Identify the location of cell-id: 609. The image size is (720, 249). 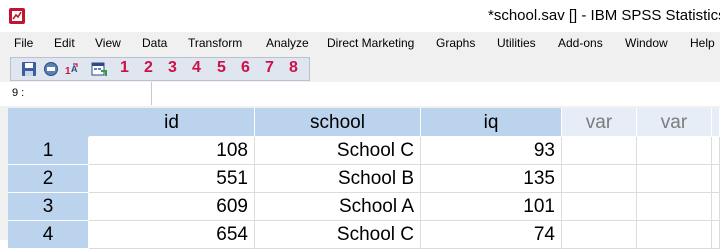
(172, 207).